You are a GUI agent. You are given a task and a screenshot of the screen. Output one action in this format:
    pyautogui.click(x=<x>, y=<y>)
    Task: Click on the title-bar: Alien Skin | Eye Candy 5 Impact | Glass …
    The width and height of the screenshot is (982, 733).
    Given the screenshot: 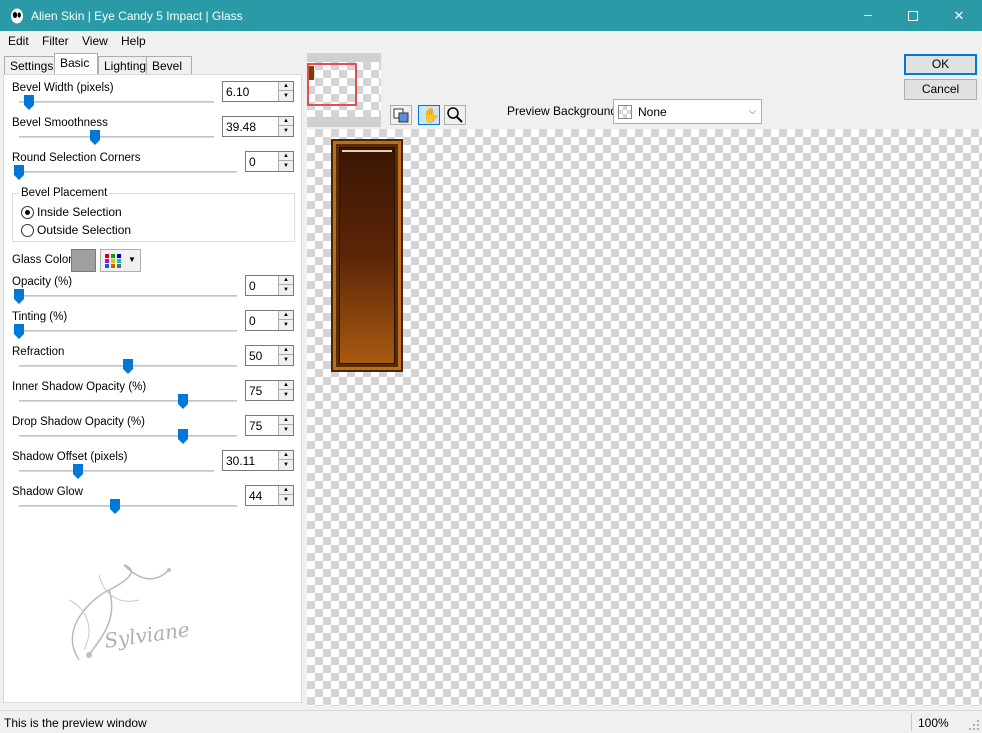 What is the action you would take?
    pyautogui.click(x=491, y=15)
    